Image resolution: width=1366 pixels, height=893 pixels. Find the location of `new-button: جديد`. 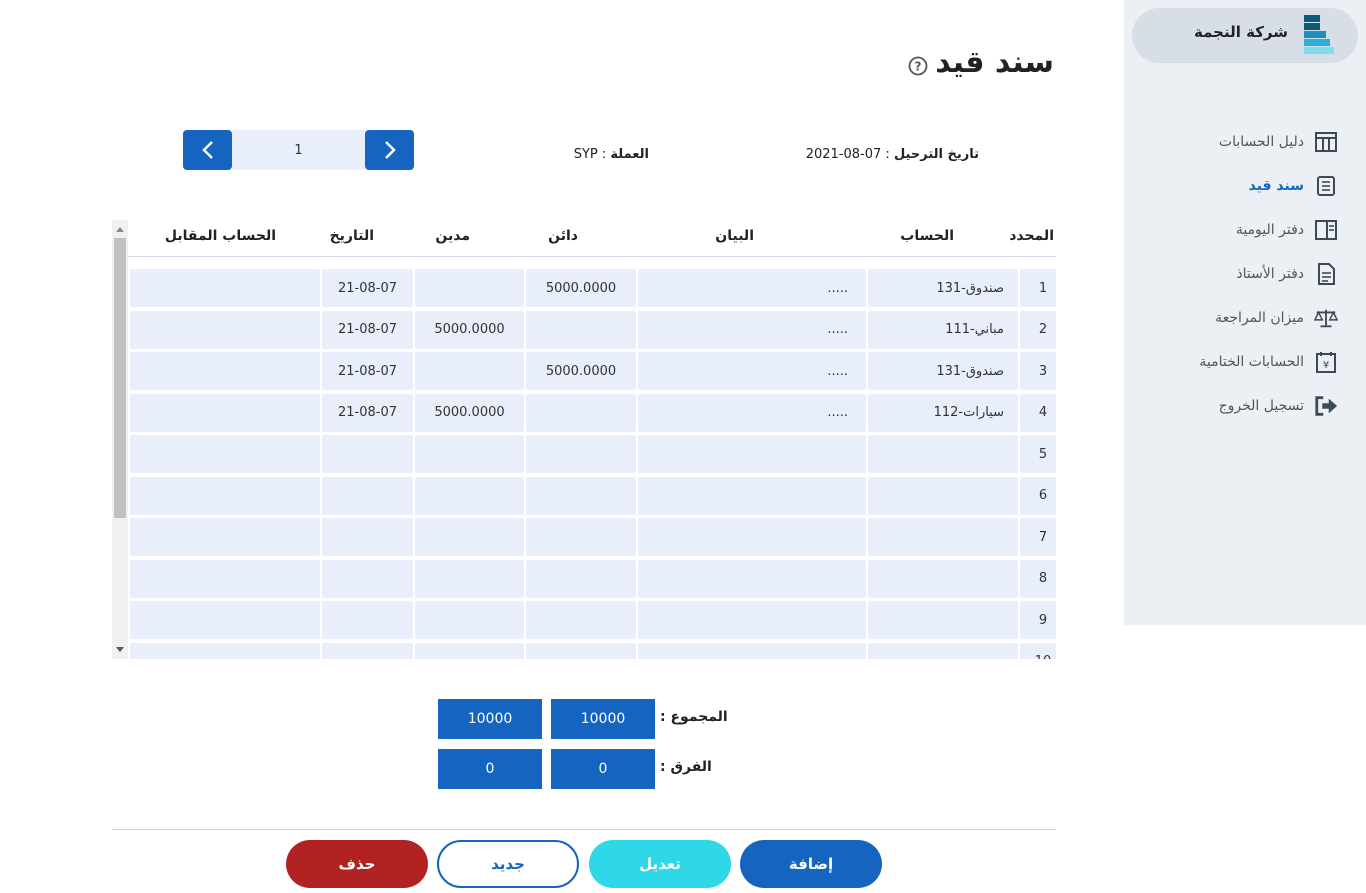

new-button: جديد is located at coordinates (508, 864).